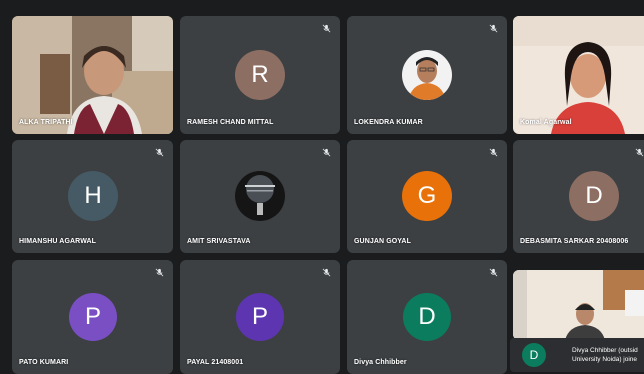 This screenshot has height=374, width=644. I want to click on participant-name: PATO KUMARI, so click(44, 362).